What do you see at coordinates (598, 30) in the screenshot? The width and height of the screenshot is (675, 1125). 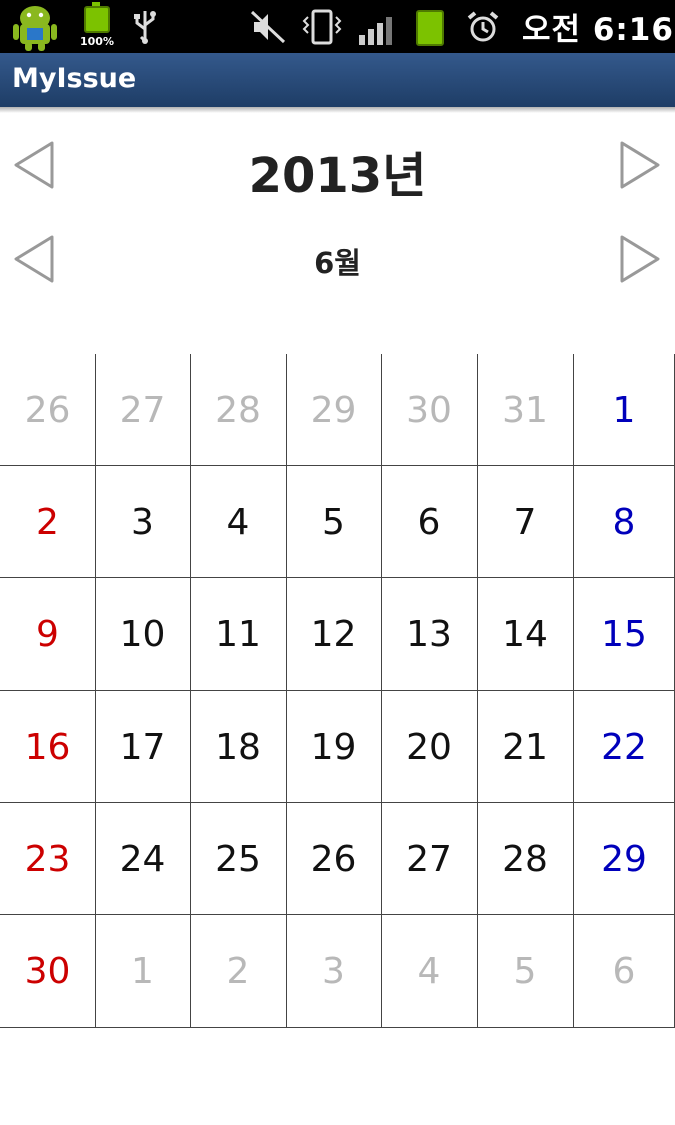 I see `status-clock: 오전 6:16` at bounding box center [598, 30].